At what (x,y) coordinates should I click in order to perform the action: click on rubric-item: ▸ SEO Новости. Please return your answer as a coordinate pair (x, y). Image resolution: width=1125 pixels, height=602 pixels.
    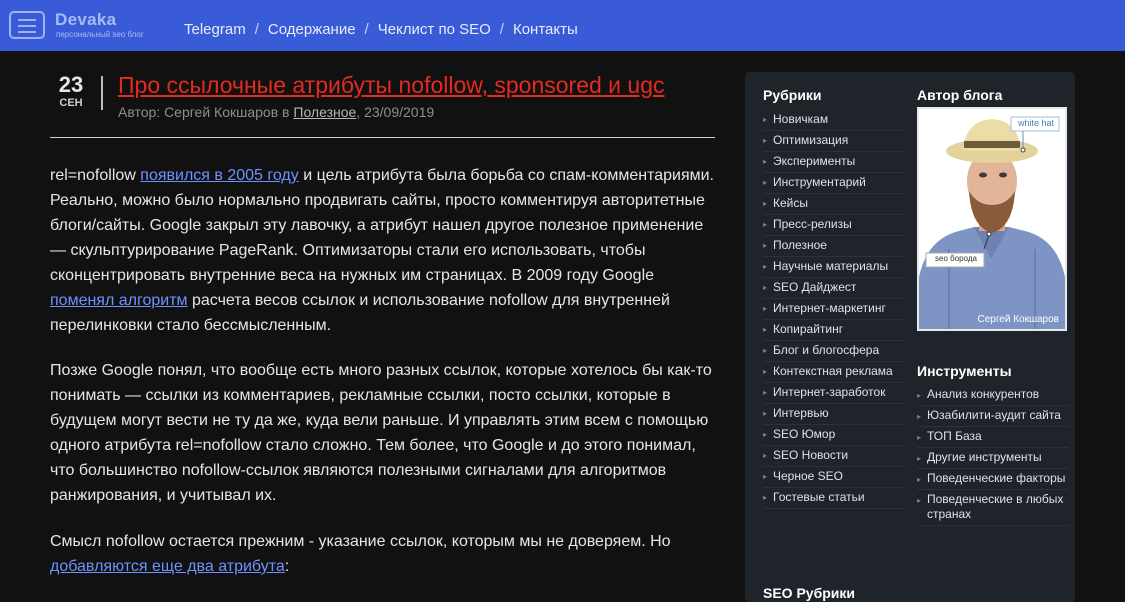
    Looking at the image, I should click on (833, 456).